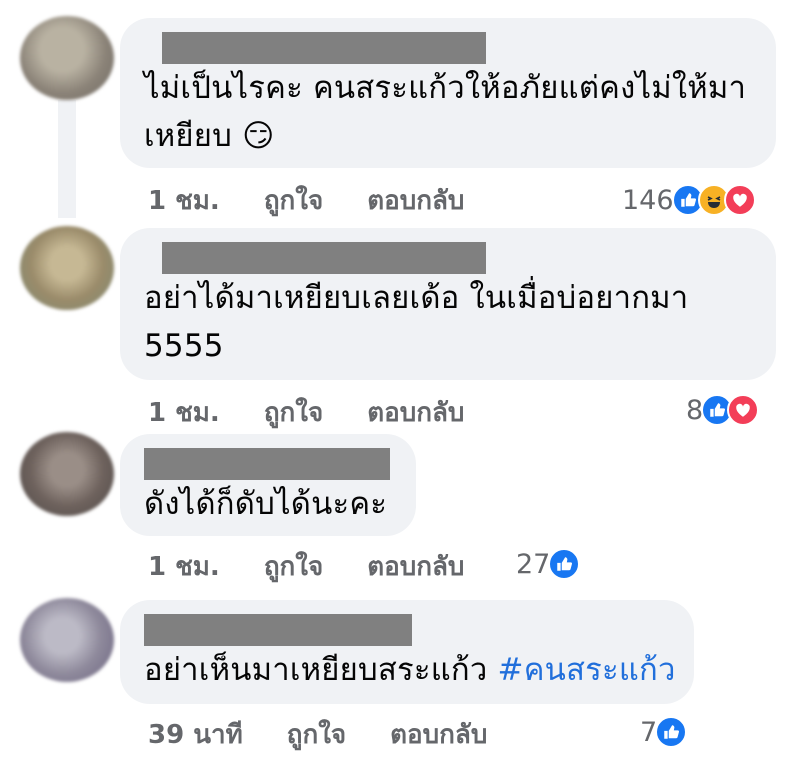 The height and width of the screenshot is (764, 800). What do you see at coordinates (648, 200) in the screenshot?
I see `reaction-count: 146` at bounding box center [648, 200].